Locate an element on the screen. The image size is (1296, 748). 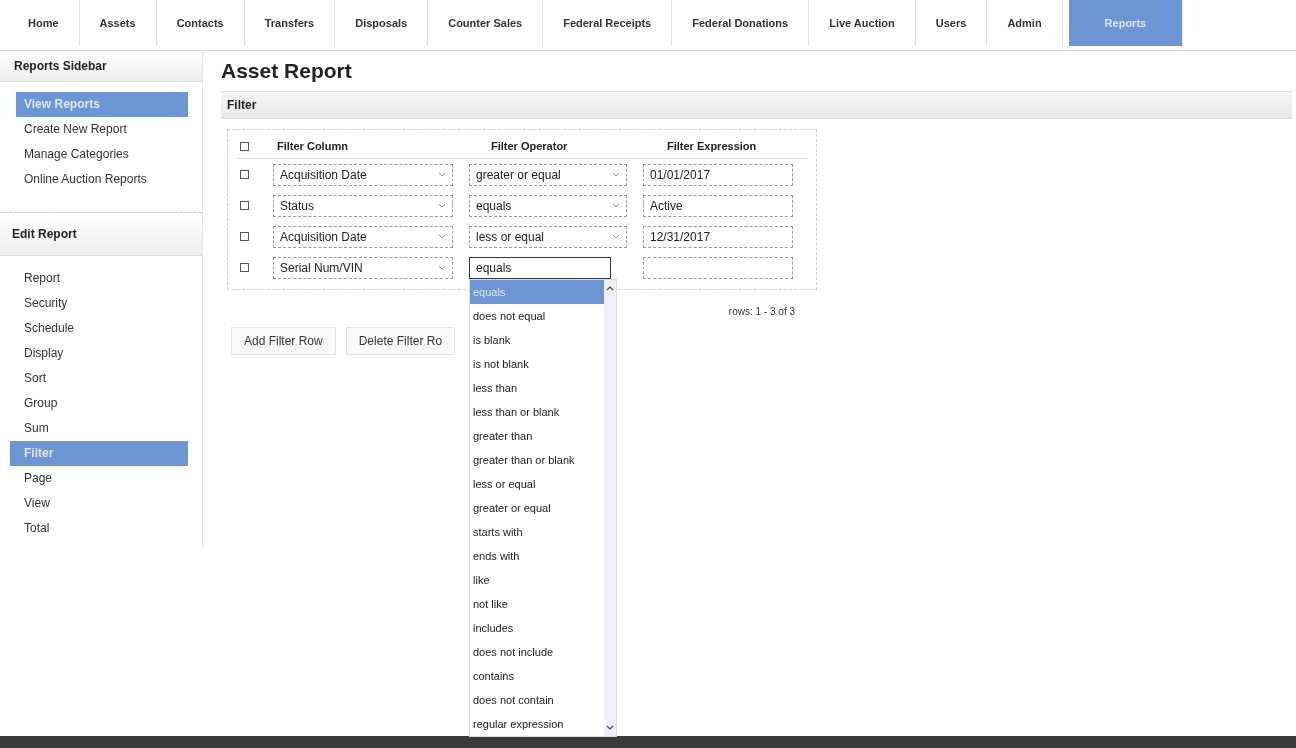
sidebar-title: Reports Sidebar is located at coordinates (60, 66).